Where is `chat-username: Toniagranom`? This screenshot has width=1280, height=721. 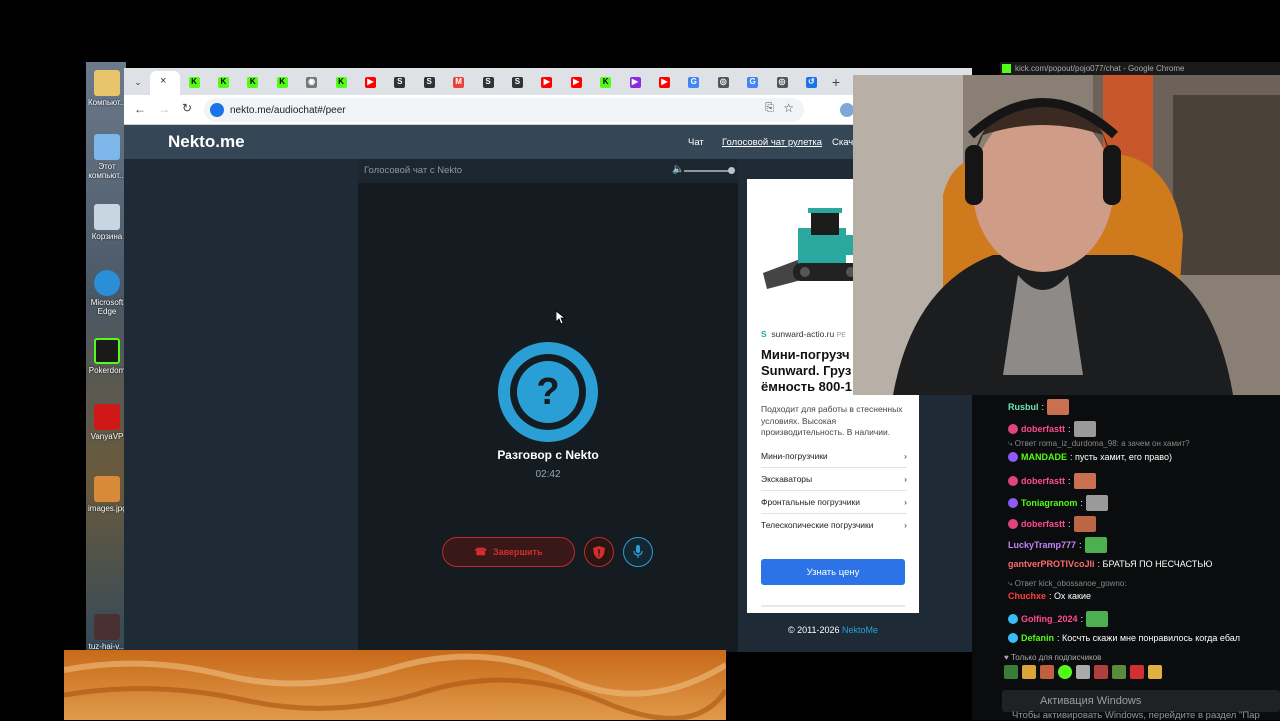 chat-username: Toniagranom is located at coordinates (1049, 503).